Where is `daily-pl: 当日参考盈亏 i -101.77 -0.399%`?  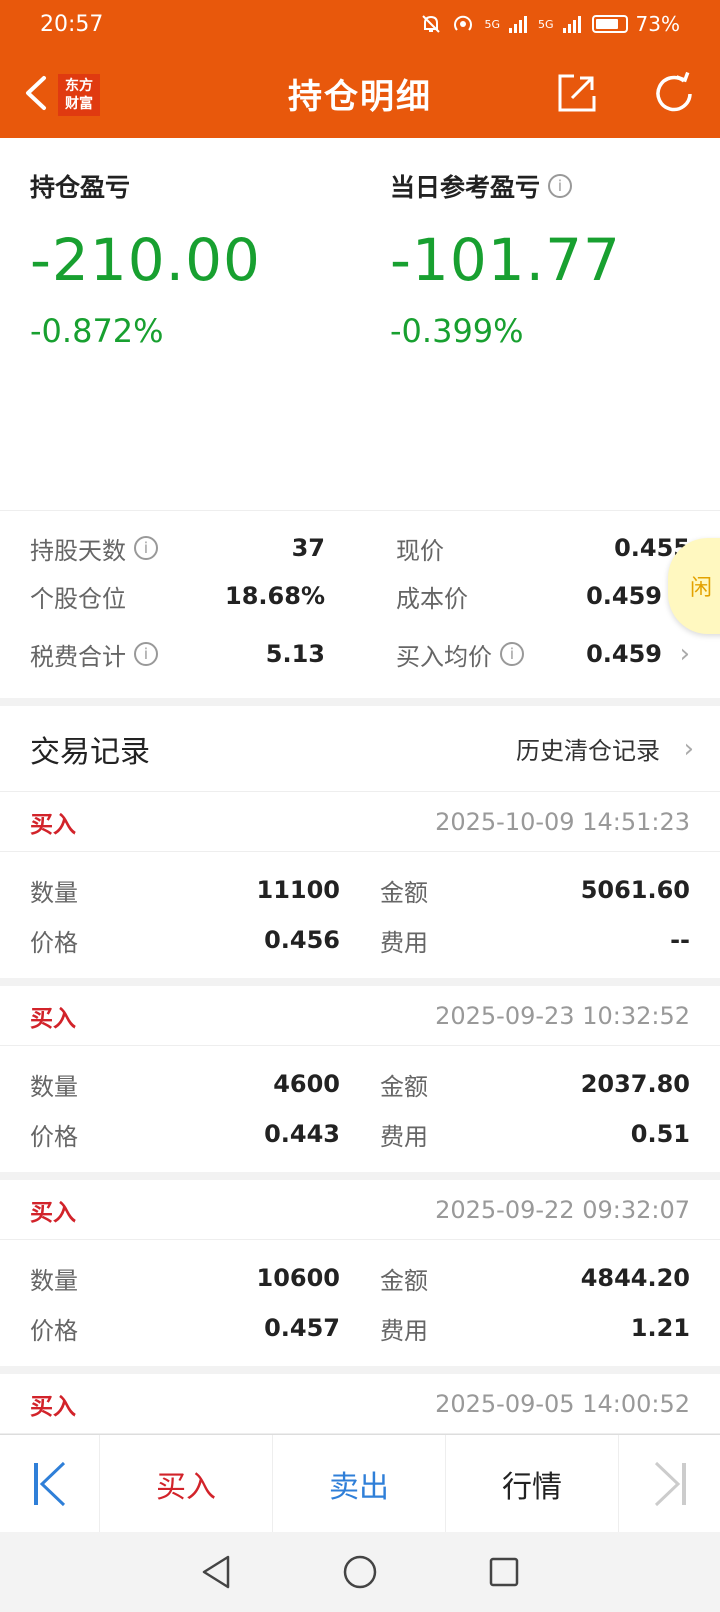
daily-pl: 当日参考盈亏 i -101.77 -0.399% is located at coordinates (505, 259).